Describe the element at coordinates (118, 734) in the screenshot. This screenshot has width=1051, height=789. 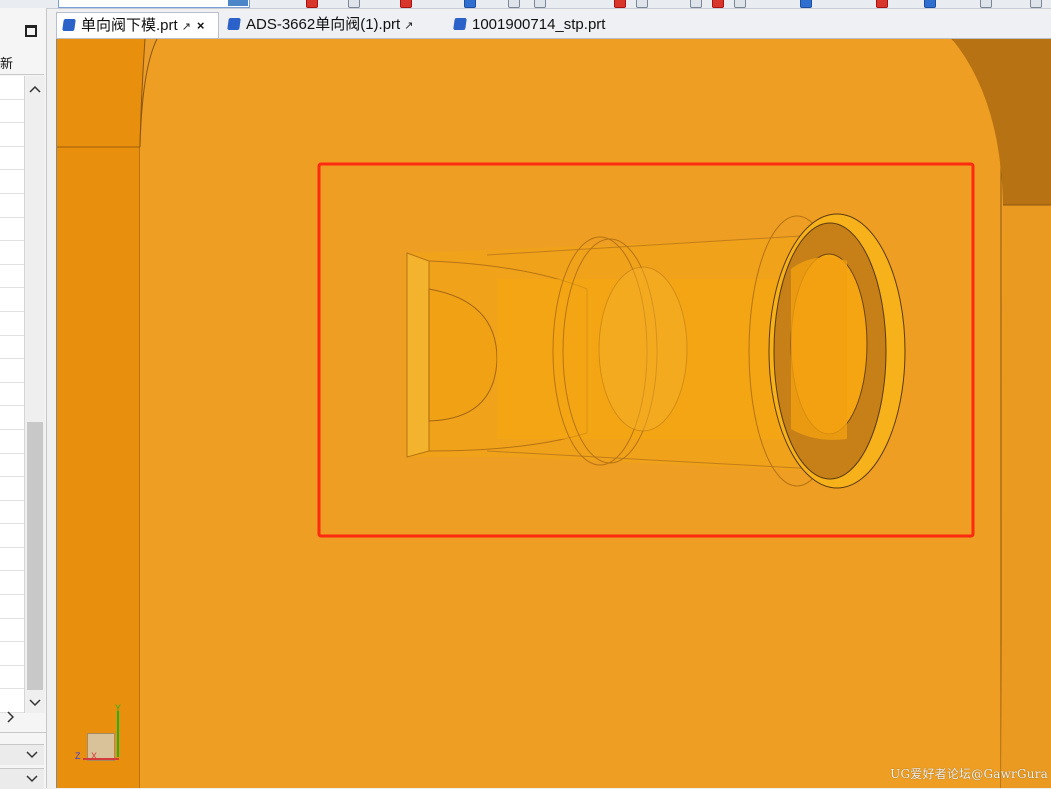
I see `y-axis` at that location.